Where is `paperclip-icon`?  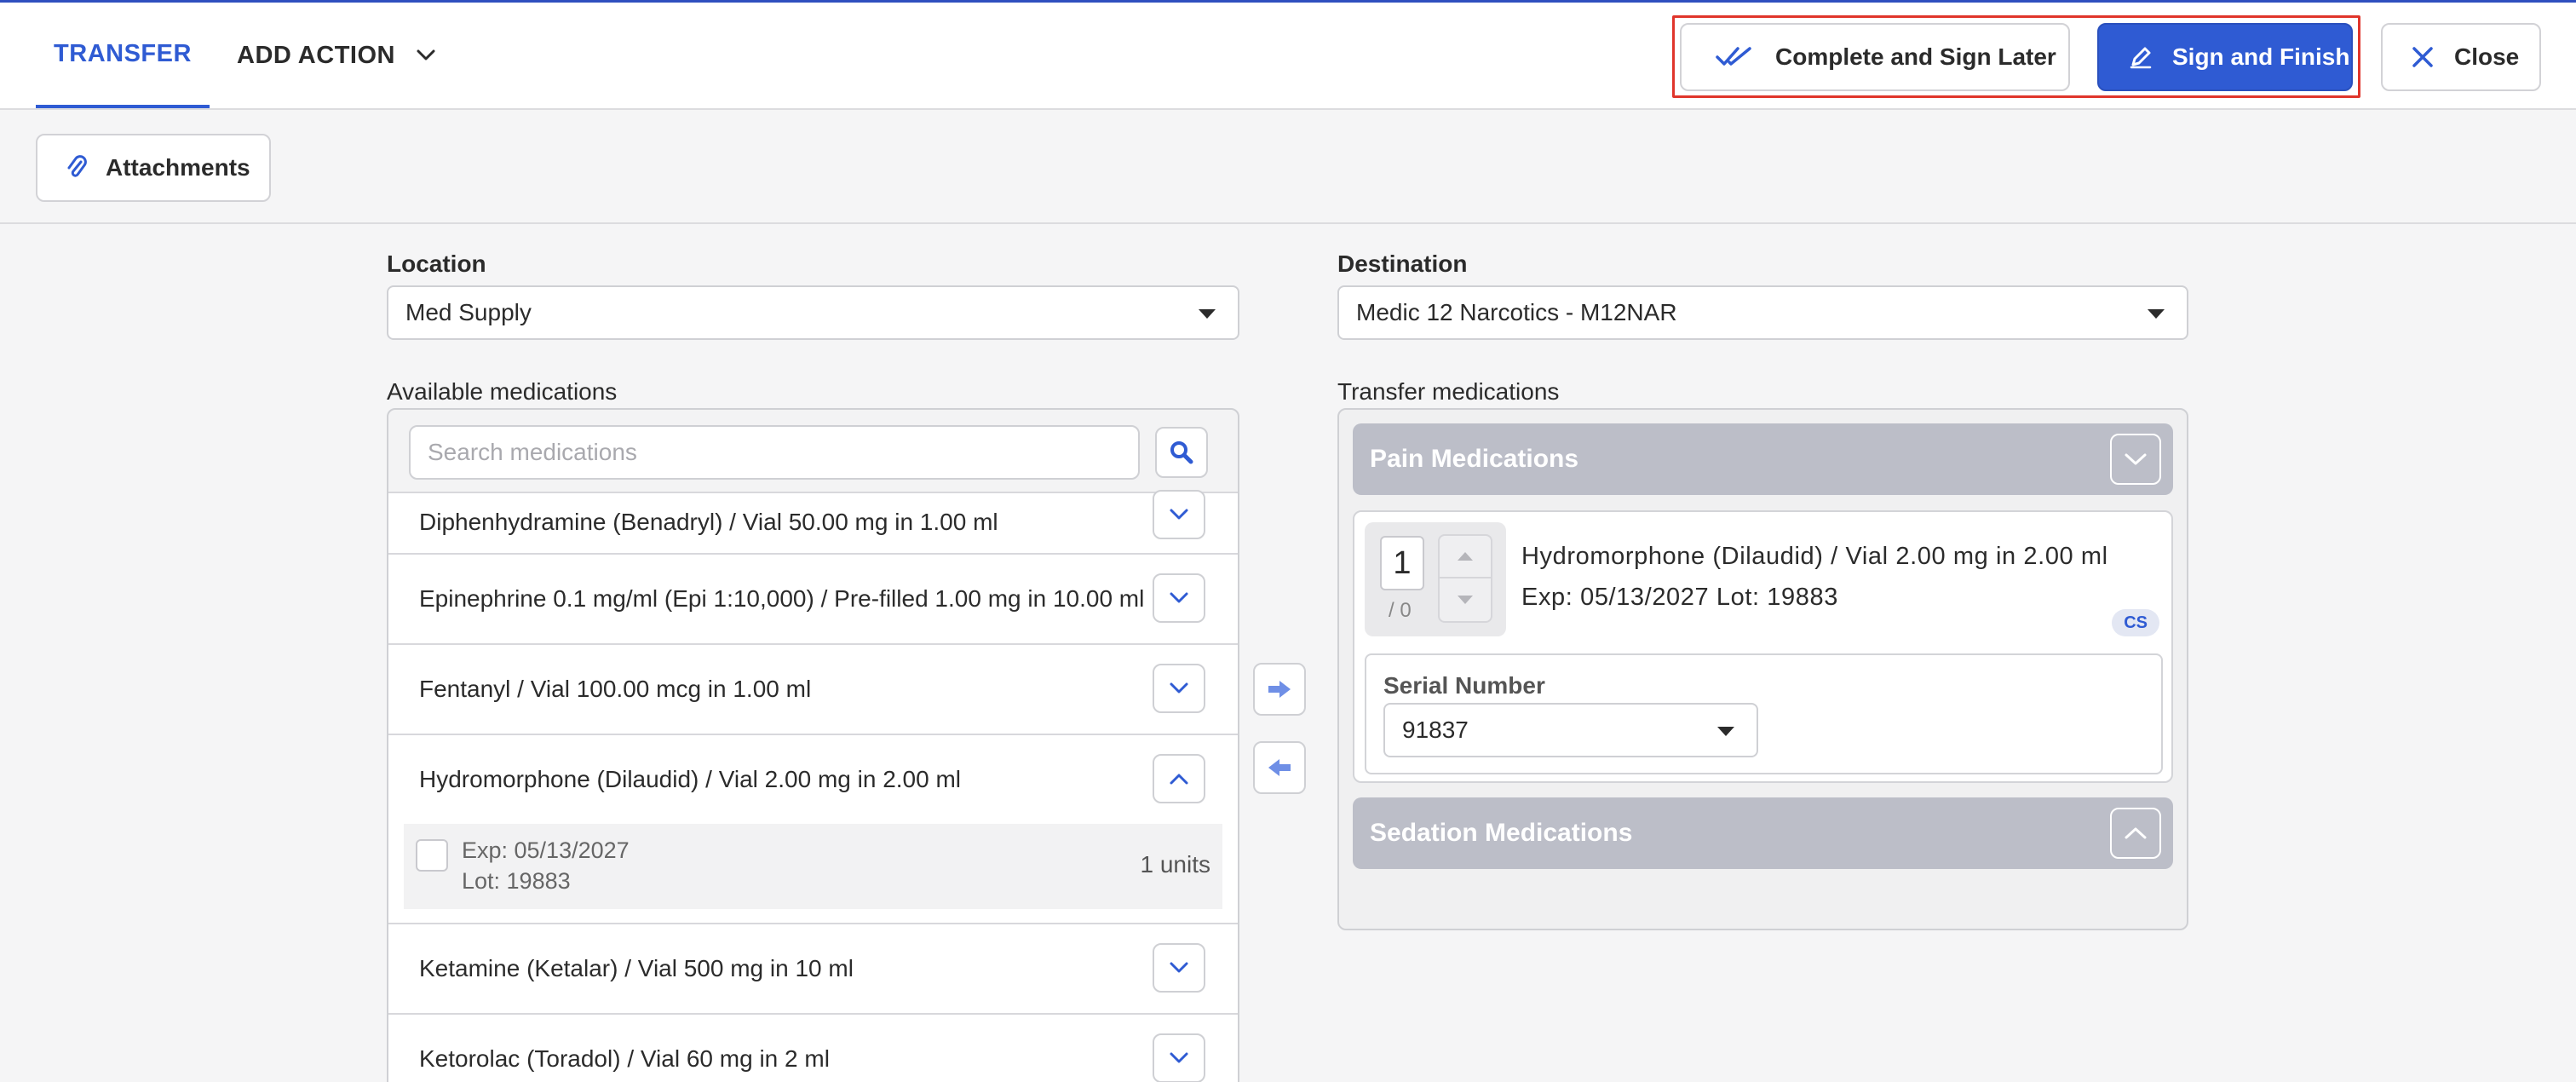 paperclip-icon is located at coordinates (77, 166).